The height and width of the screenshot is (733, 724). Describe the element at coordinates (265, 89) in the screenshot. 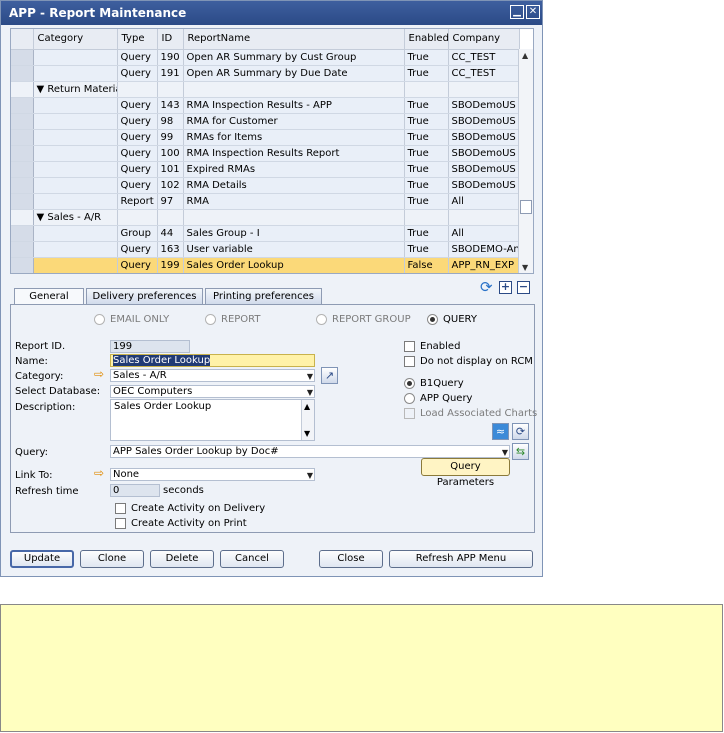

I see `group-row: ▼ Return Material` at that location.